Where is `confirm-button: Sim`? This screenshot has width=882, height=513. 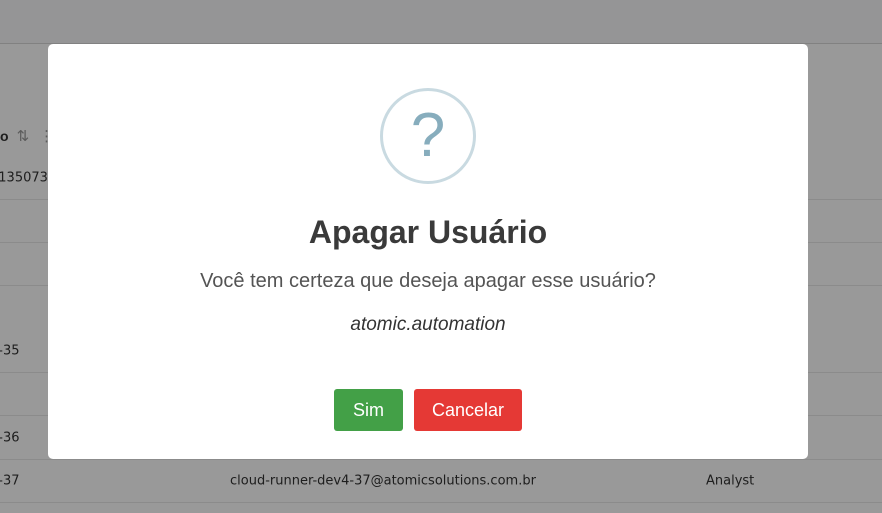 confirm-button: Sim is located at coordinates (368, 410).